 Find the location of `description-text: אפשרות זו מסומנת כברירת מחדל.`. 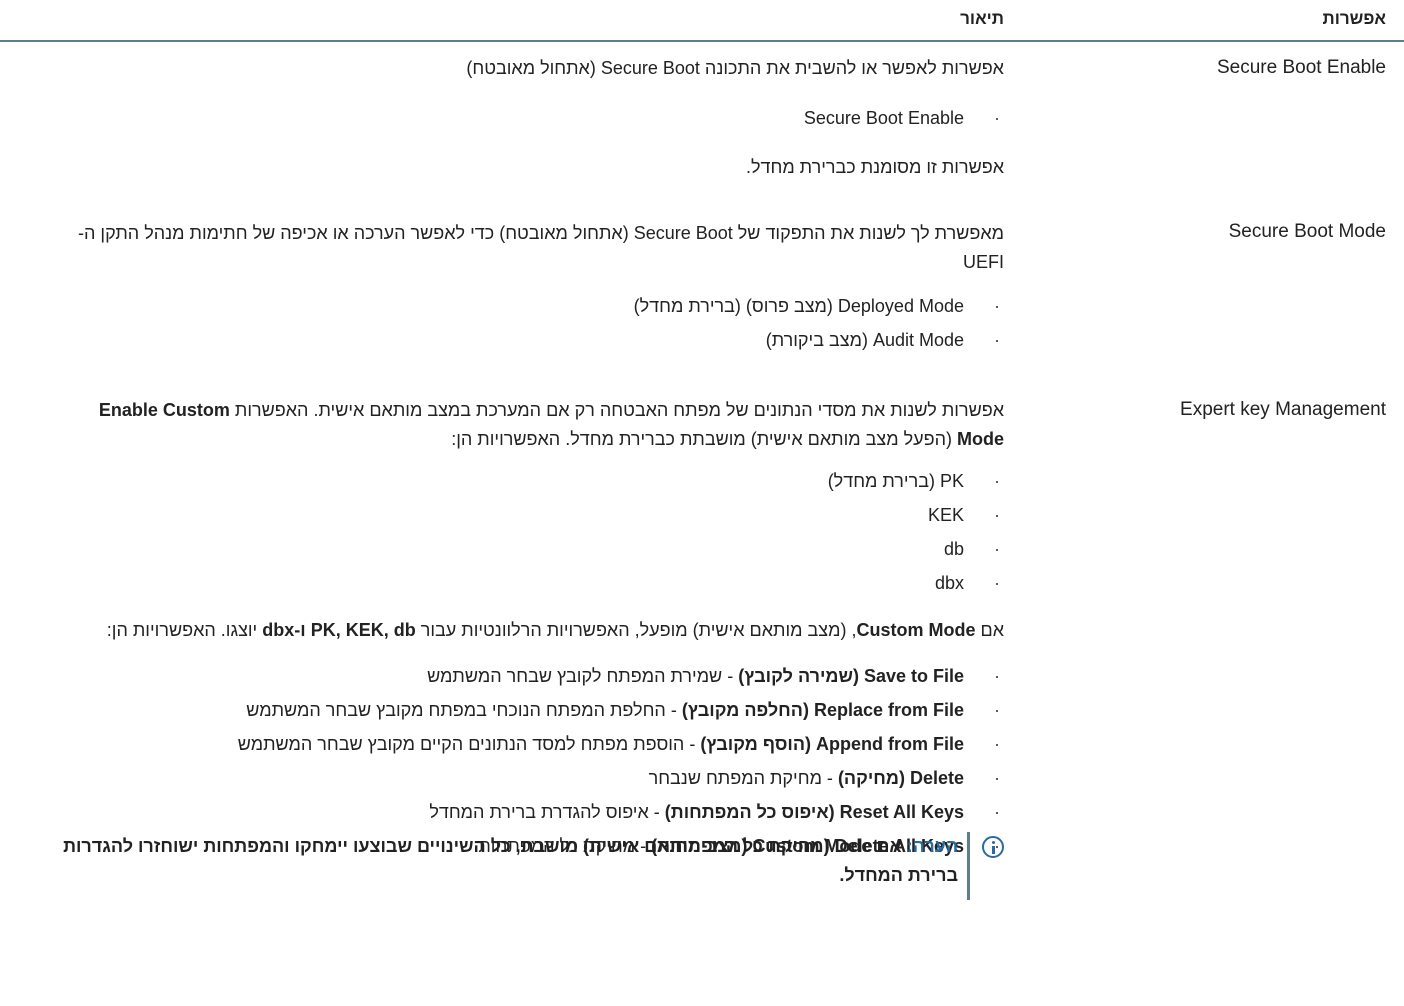

description-text: אפשרות זו מסומנת כברירת מחדל. is located at coordinates (874, 167).